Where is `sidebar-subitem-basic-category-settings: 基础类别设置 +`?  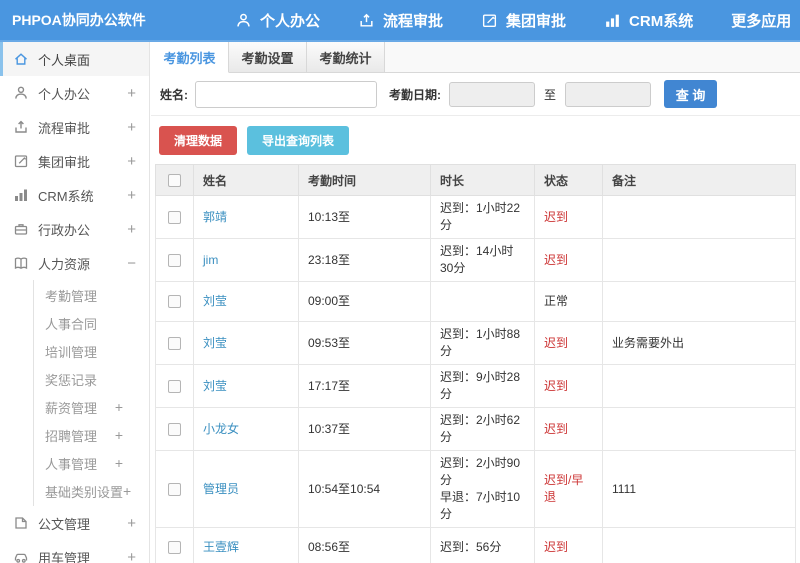 sidebar-subitem-basic-category-settings: 基础类别设置 + is located at coordinates (91, 491).